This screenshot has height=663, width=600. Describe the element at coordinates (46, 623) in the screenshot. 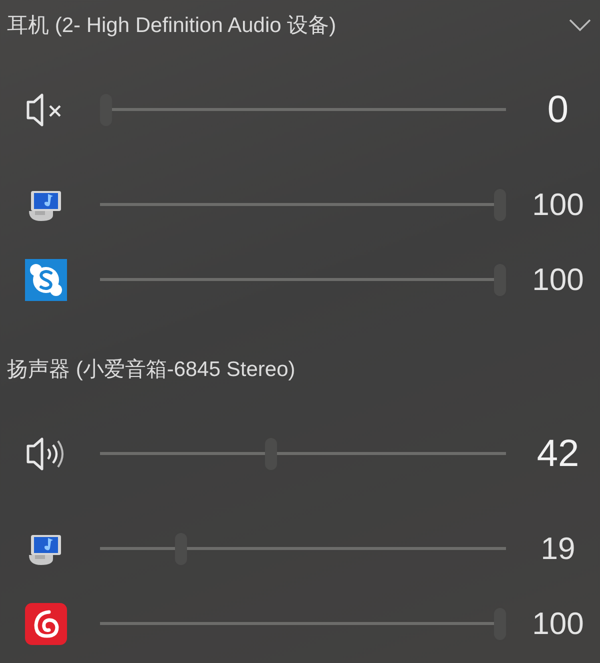

I see `music-app-icon` at that location.